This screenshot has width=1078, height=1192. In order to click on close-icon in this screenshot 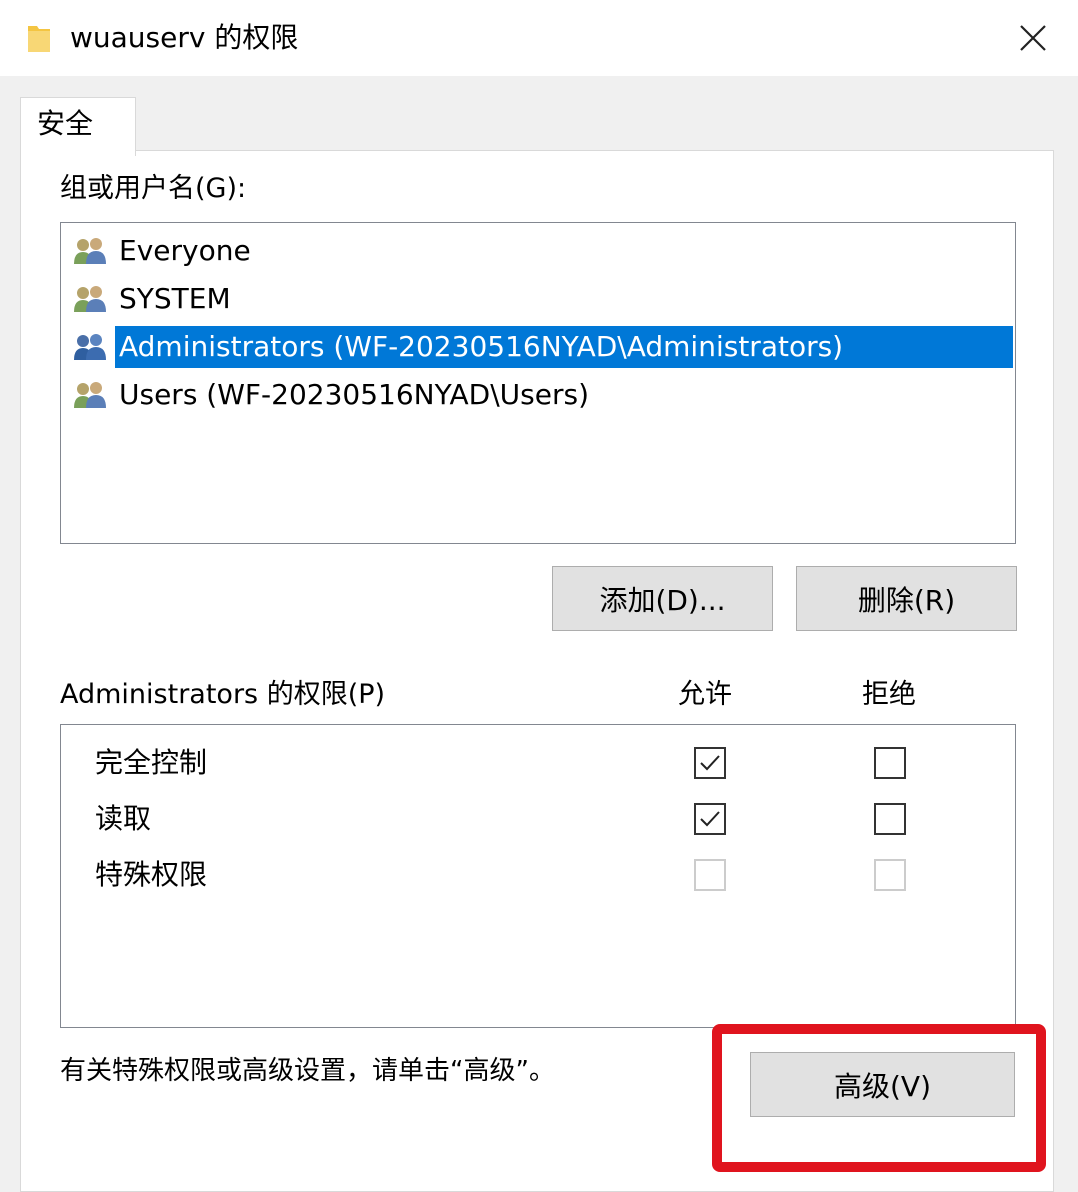, I will do `click(1033, 38)`.